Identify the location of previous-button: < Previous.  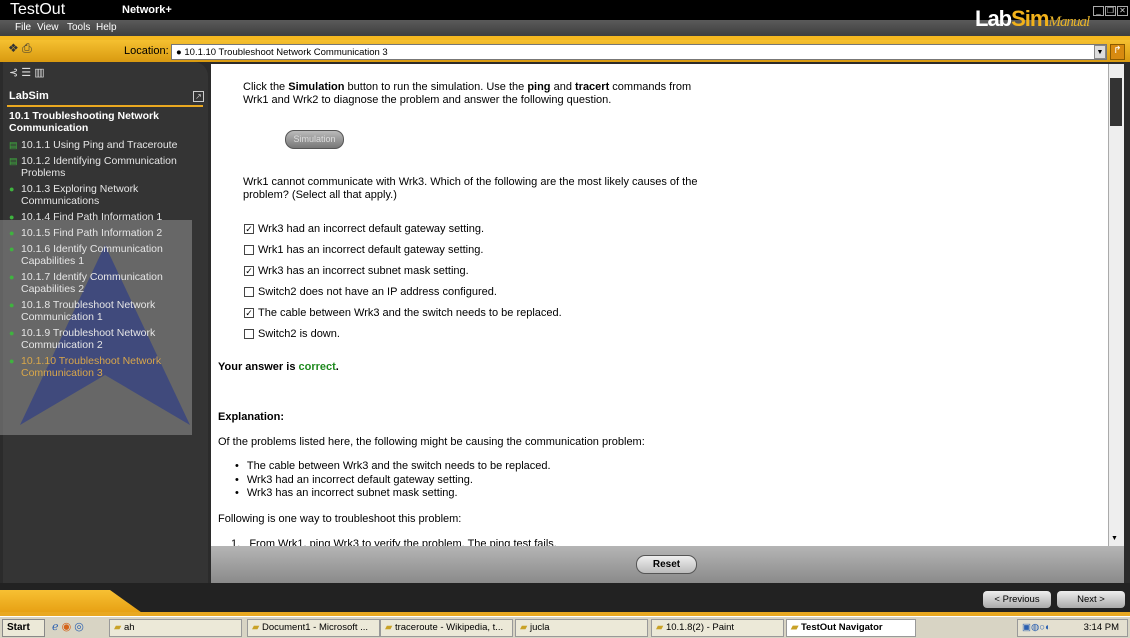
(1017, 599).